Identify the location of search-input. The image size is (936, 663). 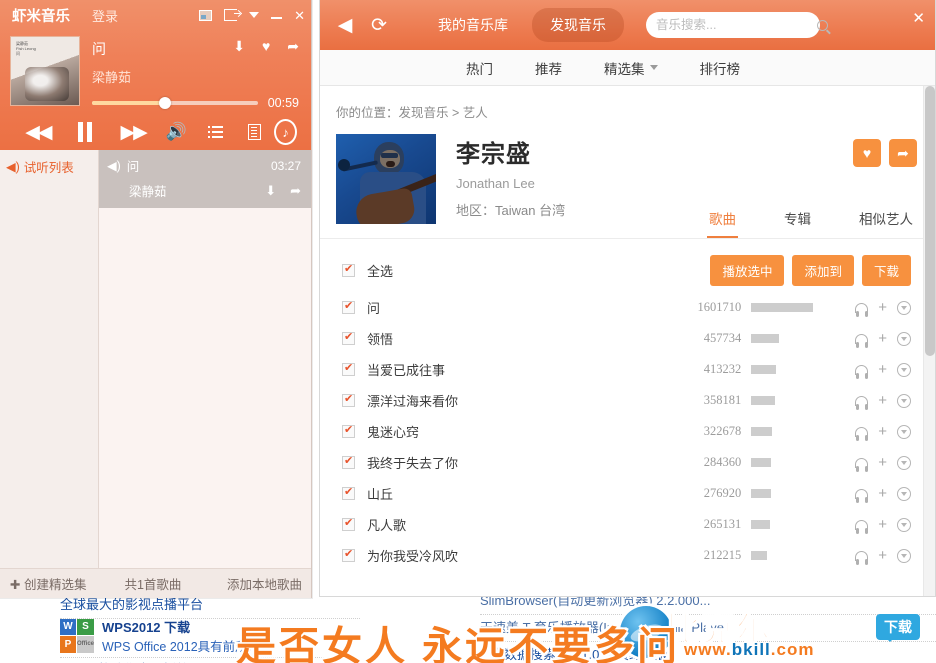
(736, 25).